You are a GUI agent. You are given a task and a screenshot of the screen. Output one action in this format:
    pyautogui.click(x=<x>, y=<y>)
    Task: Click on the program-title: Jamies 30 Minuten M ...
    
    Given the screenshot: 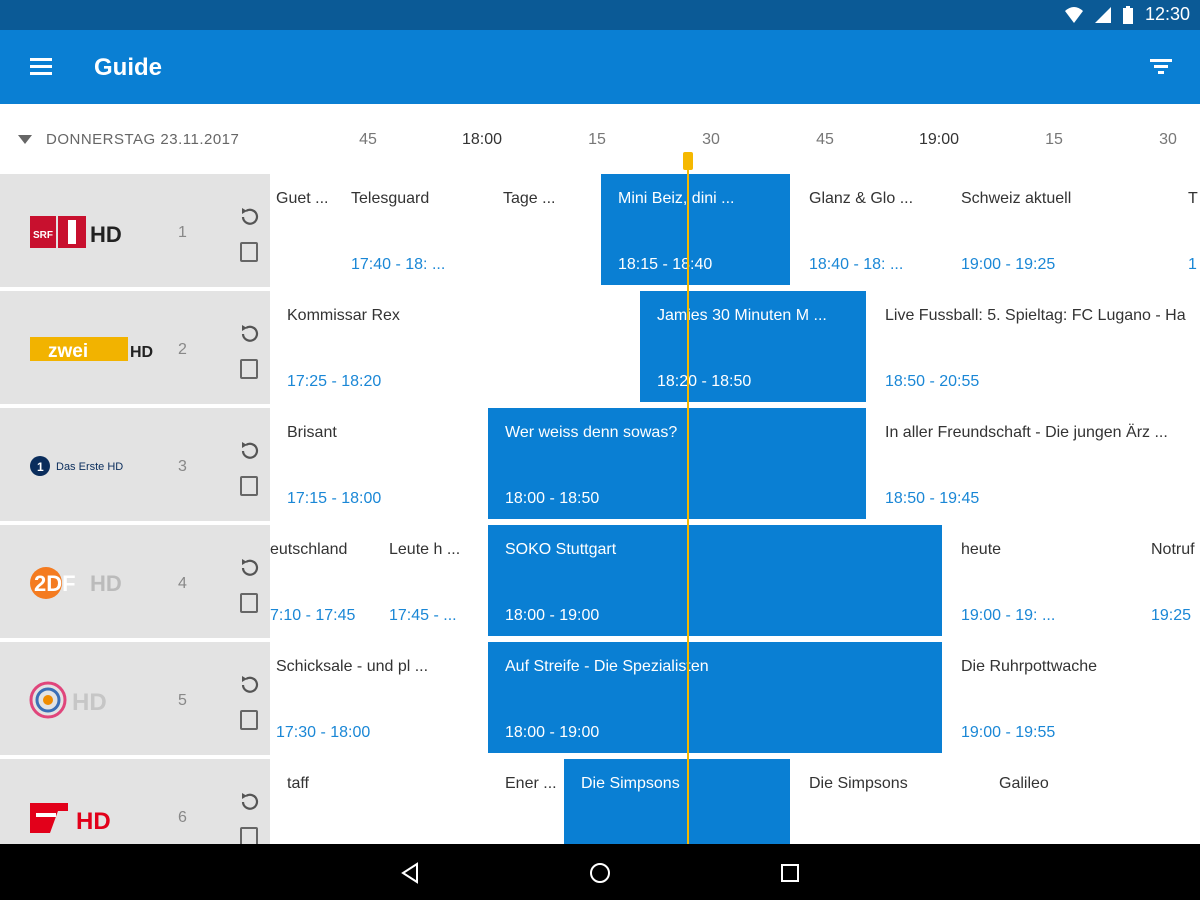 What is the action you would take?
    pyautogui.click(x=742, y=315)
    